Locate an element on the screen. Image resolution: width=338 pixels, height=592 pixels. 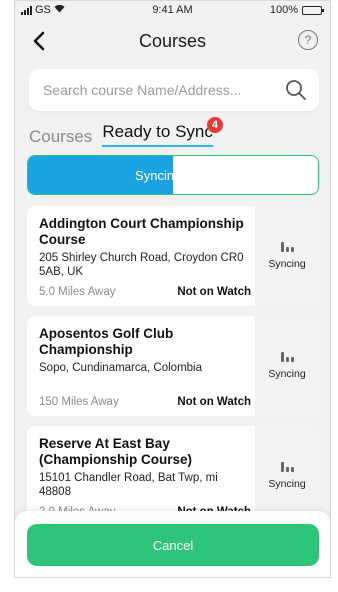
help-button: ? is located at coordinates (308, 40).